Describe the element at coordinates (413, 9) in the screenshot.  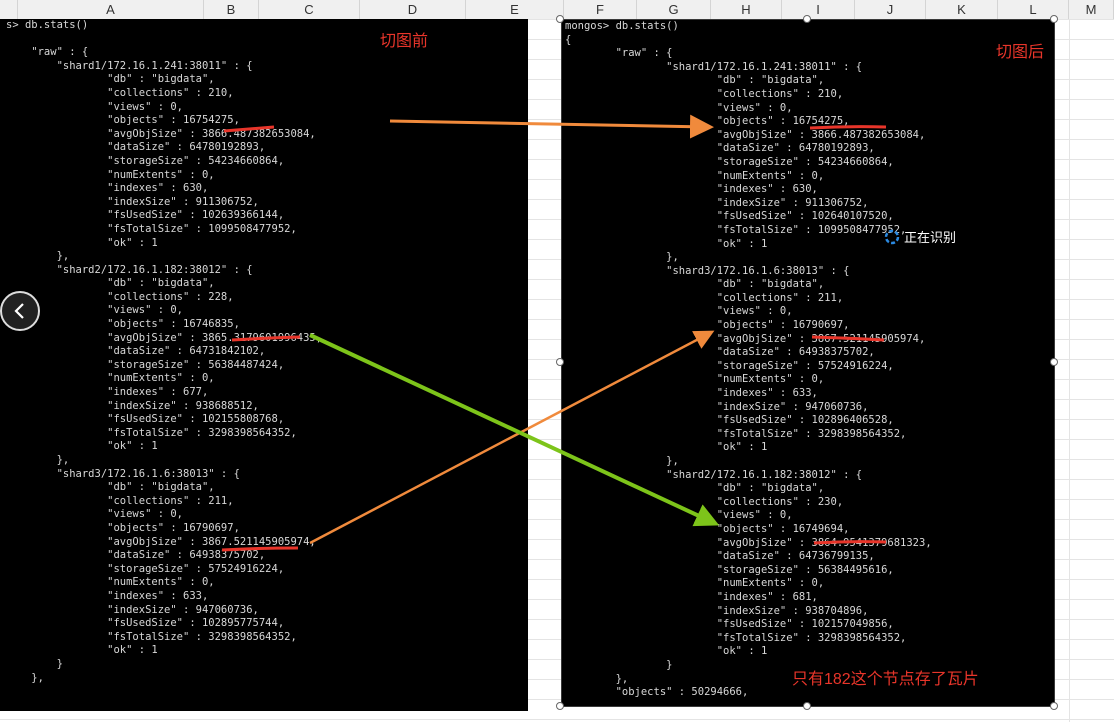
I see `column-header-d: D` at that location.